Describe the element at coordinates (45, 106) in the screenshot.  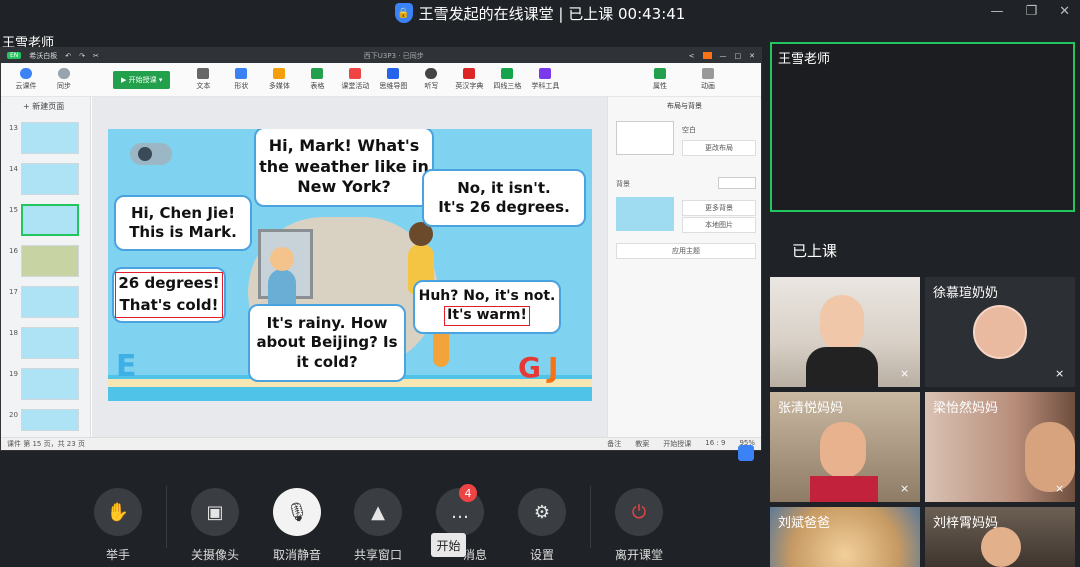
I see `new-page-button: + 新建页面` at that location.